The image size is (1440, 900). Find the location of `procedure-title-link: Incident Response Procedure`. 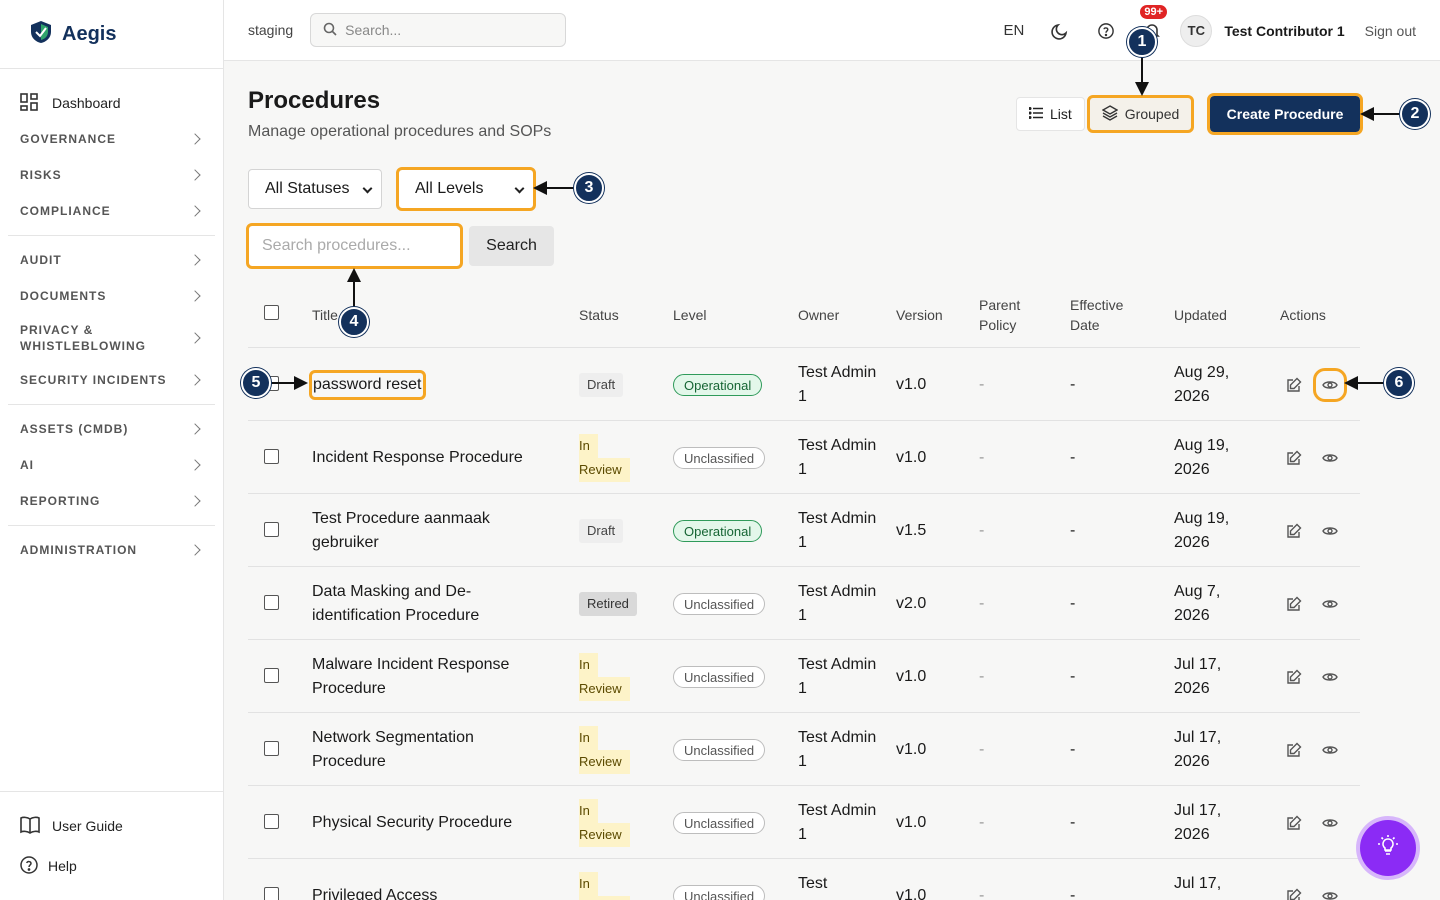

procedure-title-link: Incident Response Procedure is located at coordinates (417, 457).